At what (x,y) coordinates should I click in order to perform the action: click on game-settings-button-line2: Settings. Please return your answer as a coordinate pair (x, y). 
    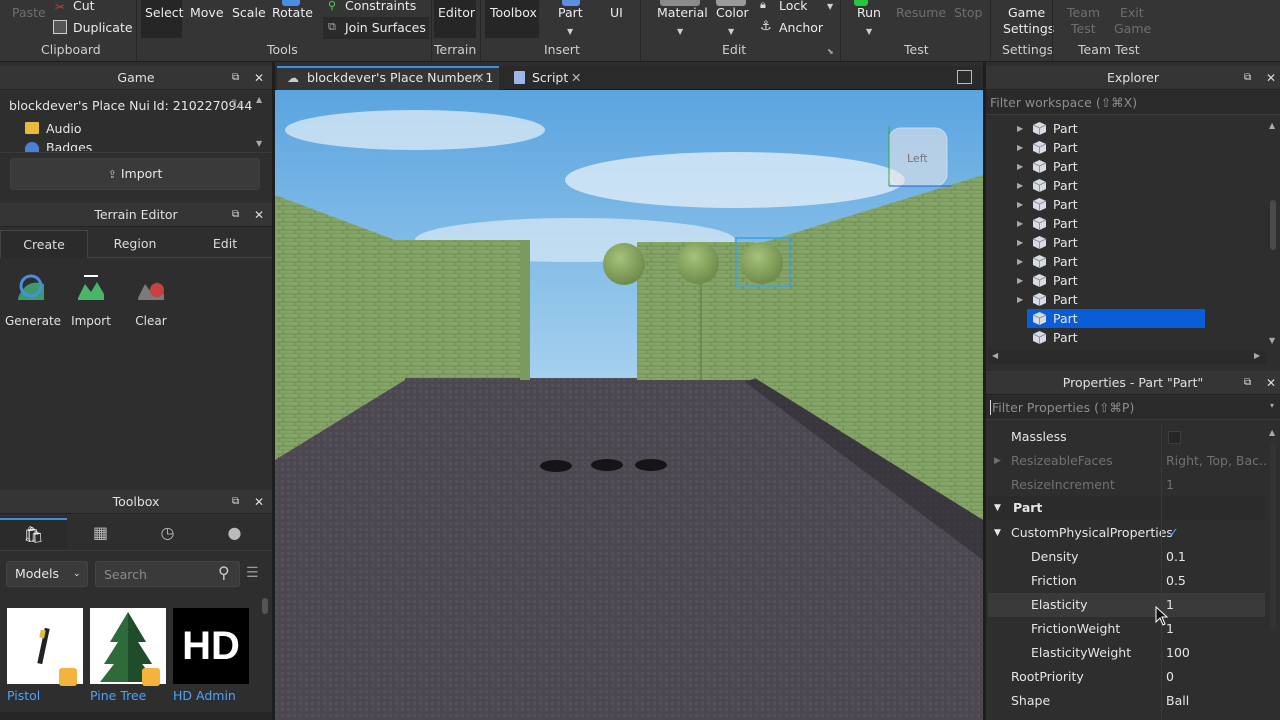
    Looking at the image, I should click on (1028, 28).